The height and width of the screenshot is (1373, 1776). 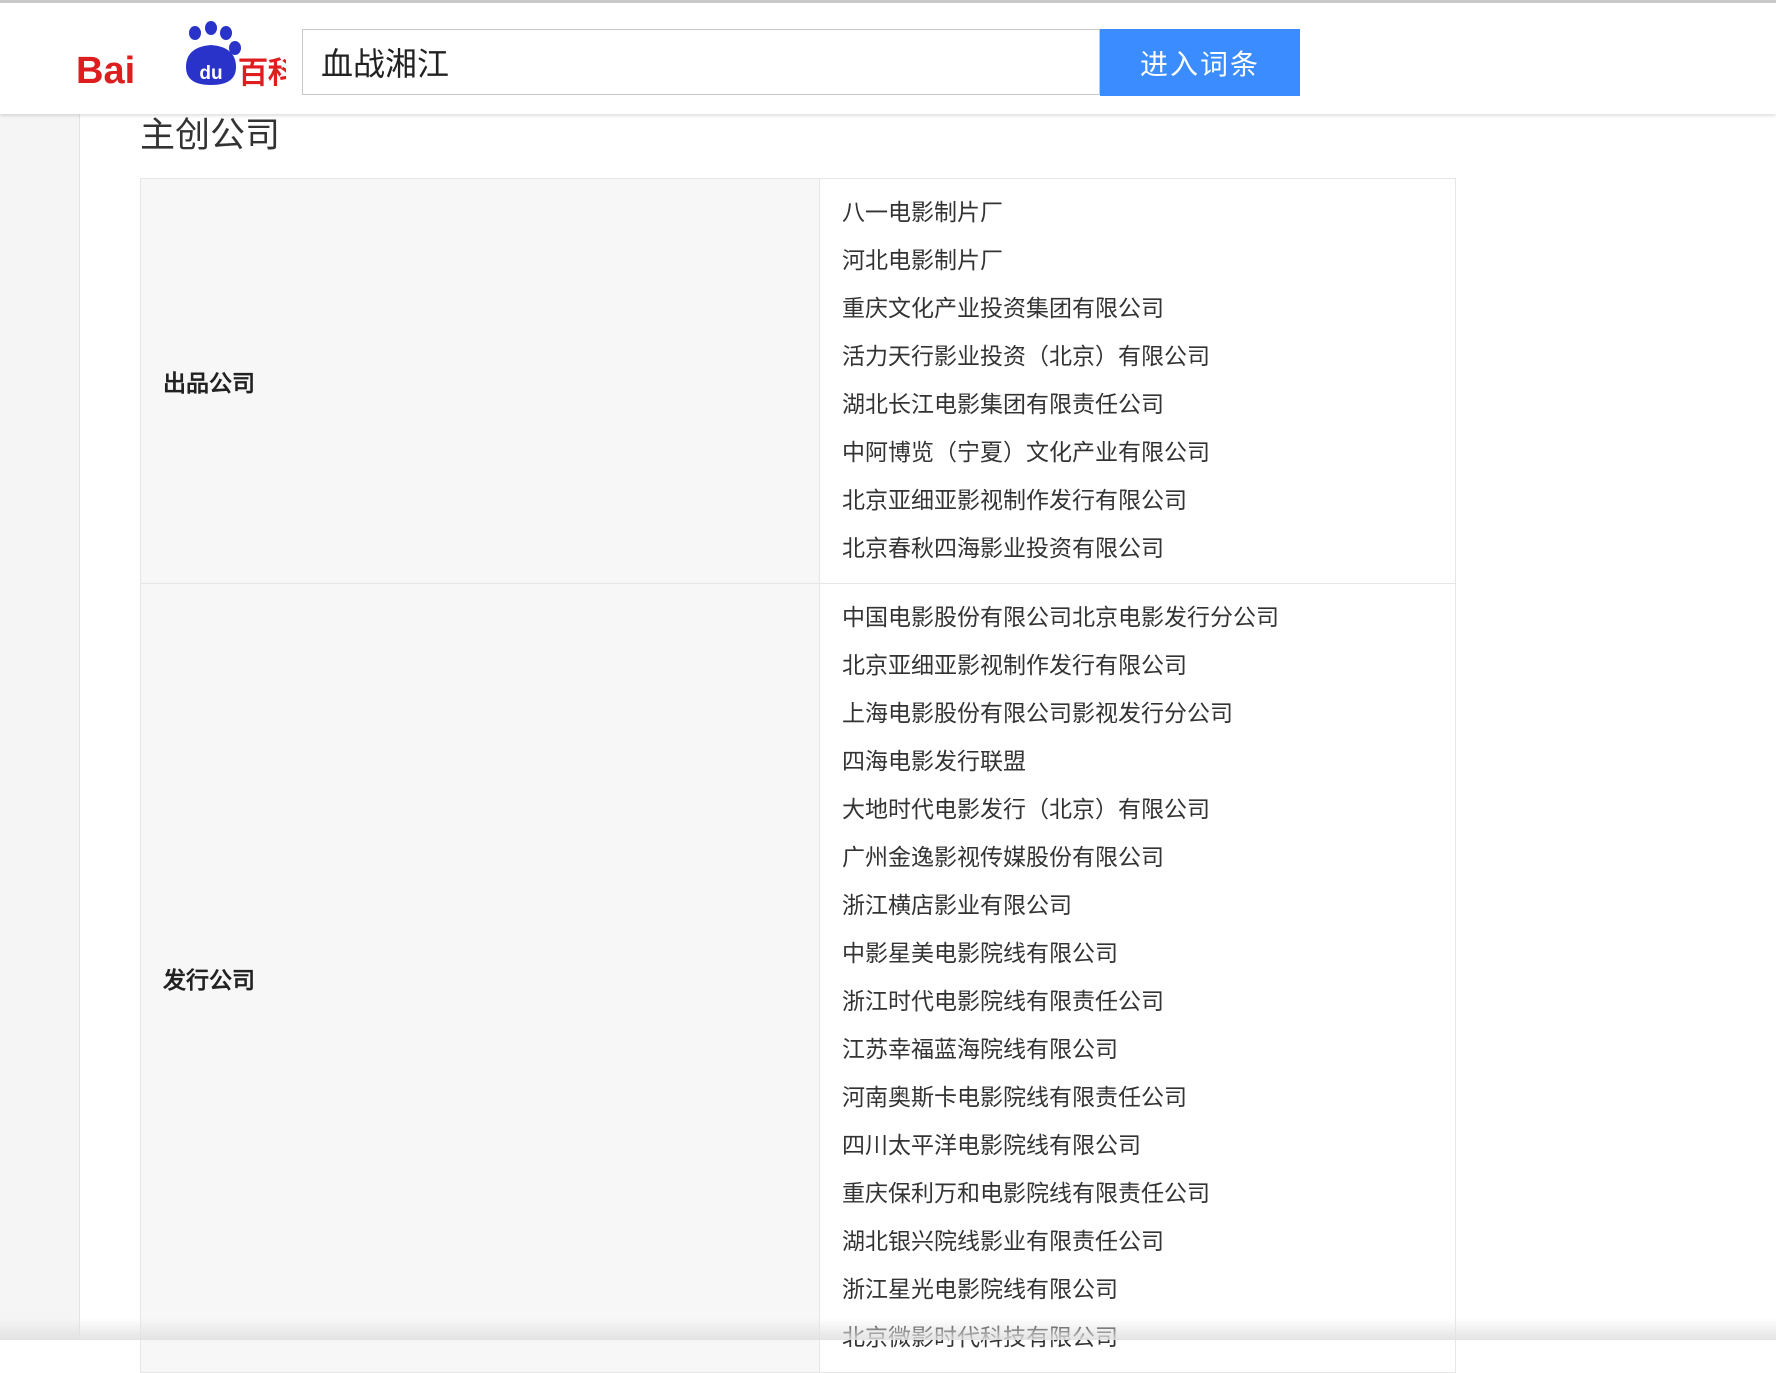 I want to click on top-bar: du Bai 百科 进入词条, so click(x=888, y=57).